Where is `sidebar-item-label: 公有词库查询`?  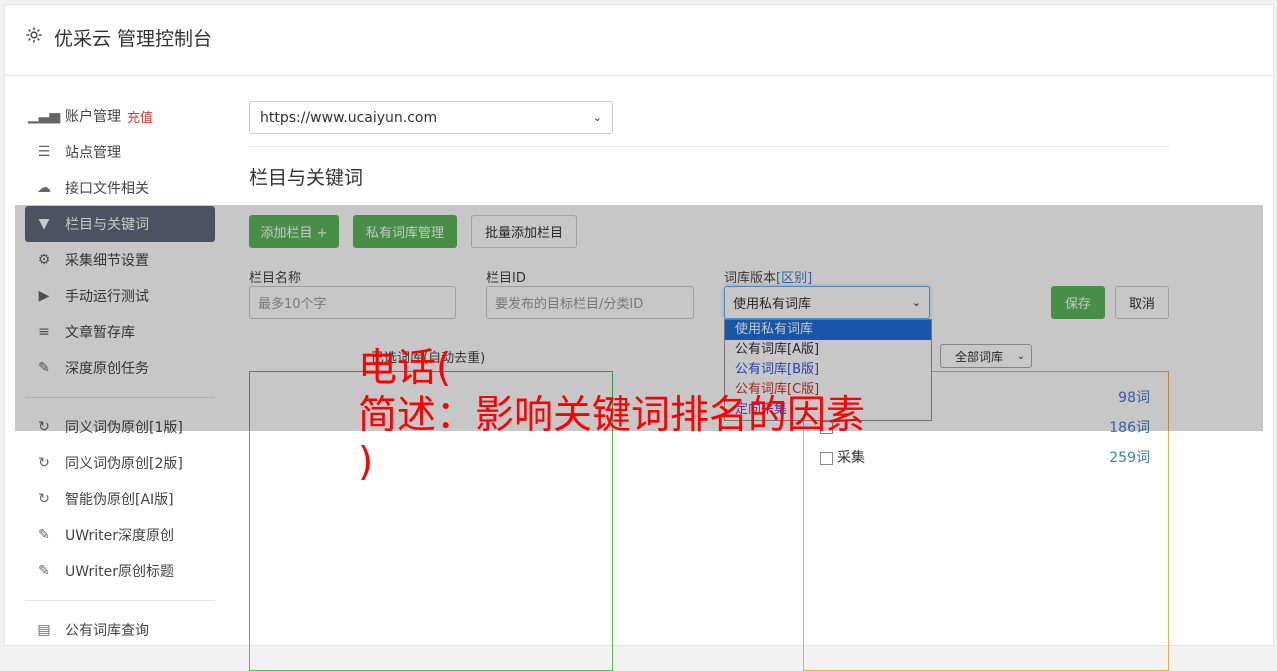
sidebar-item-label: 公有词库查询 is located at coordinates (107, 631).